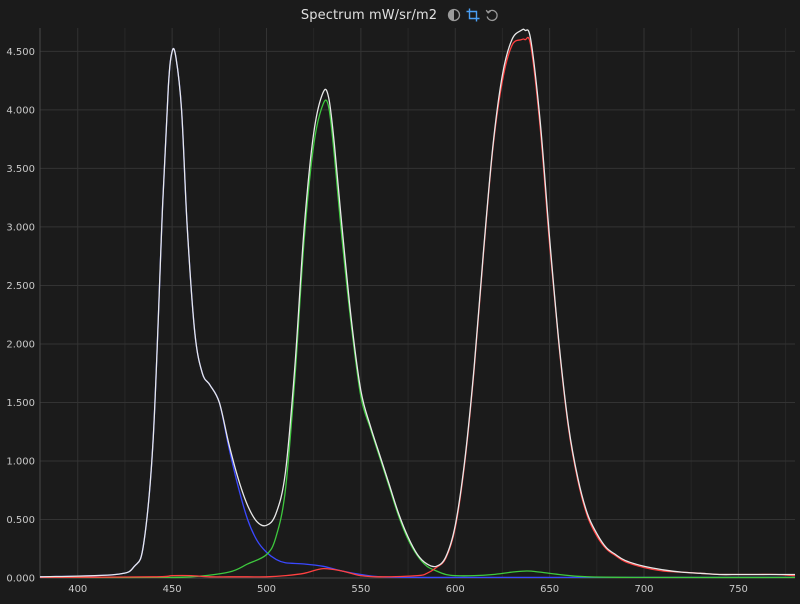  What do you see at coordinates (20, 286) in the screenshot?
I see `y-tick-label: 2.500` at bounding box center [20, 286].